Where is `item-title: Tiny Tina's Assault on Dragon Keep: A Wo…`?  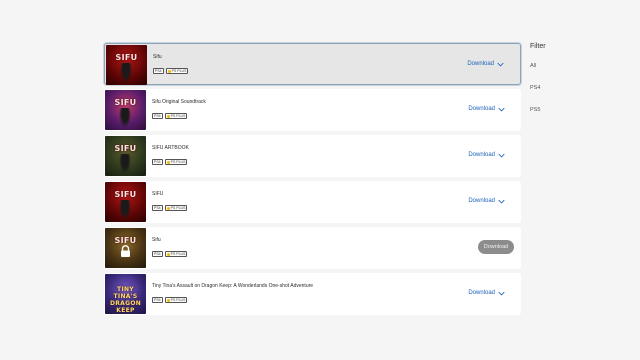
item-title: Tiny Tina's Assault on Dragon Keep: A Wo… is located at coordinates (233, 286).